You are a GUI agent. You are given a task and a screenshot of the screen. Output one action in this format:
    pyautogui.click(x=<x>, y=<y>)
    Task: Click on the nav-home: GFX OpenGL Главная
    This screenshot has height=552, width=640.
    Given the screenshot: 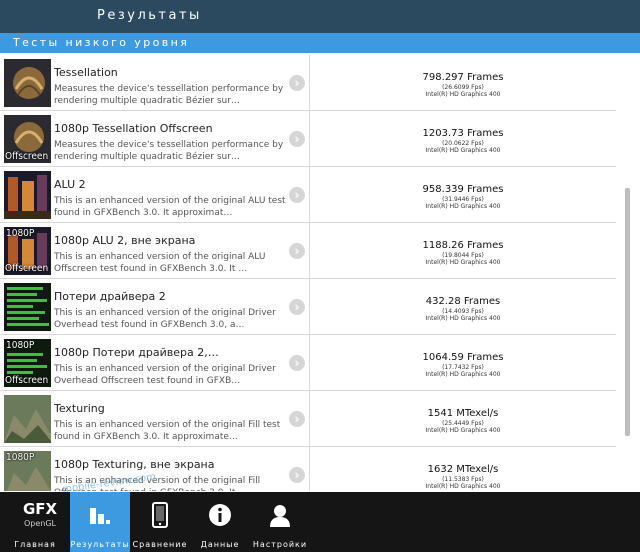 What is the action you would take?
    pyautogui.click(x=35, y=522)
    